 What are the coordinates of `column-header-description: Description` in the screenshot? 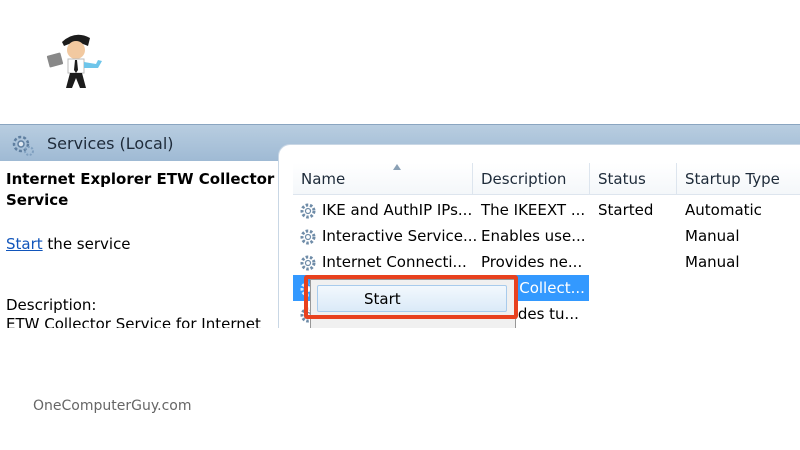 It's located at (531, 179).